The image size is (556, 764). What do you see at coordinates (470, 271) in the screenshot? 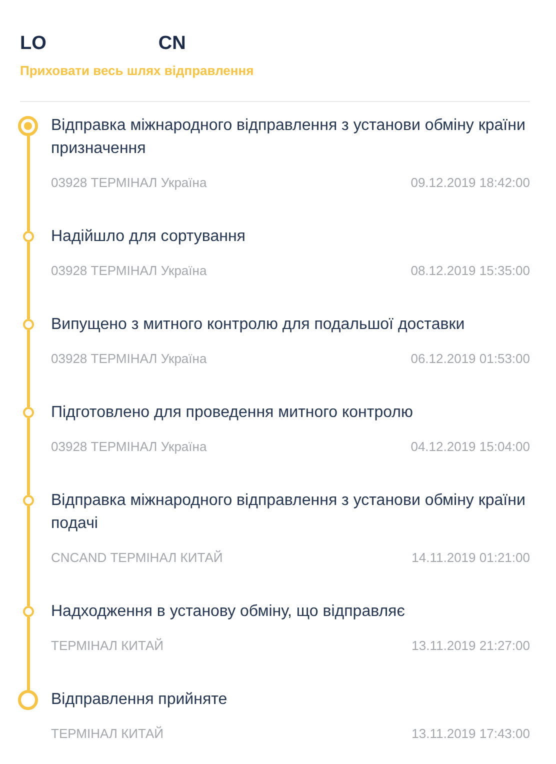
I see `event-datetime: 08.12.2019 15:35:00` at bounding box center [470, 271].